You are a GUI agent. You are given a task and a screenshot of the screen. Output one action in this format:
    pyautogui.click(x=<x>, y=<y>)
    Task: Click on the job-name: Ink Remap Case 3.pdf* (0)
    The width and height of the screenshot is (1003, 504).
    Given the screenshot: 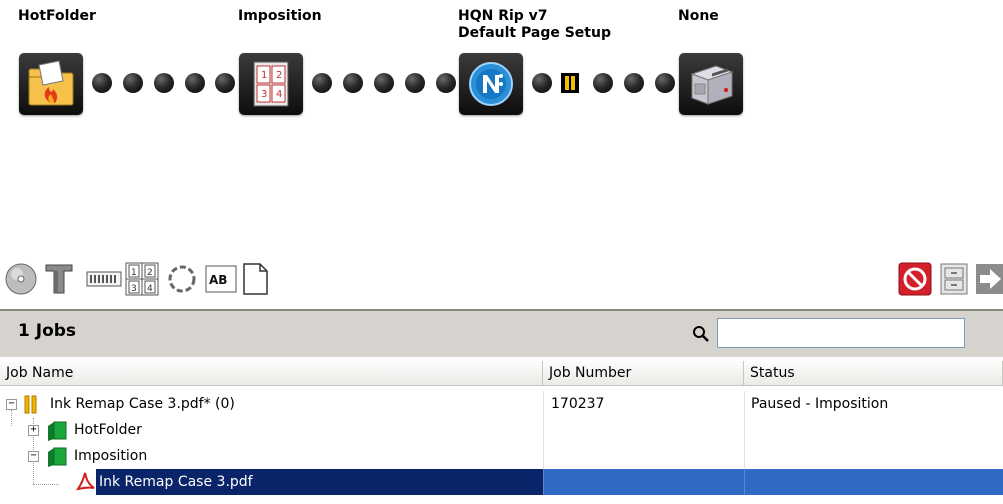 What is the action you would take?
    pyautogui.click(x=142, y=404)
    